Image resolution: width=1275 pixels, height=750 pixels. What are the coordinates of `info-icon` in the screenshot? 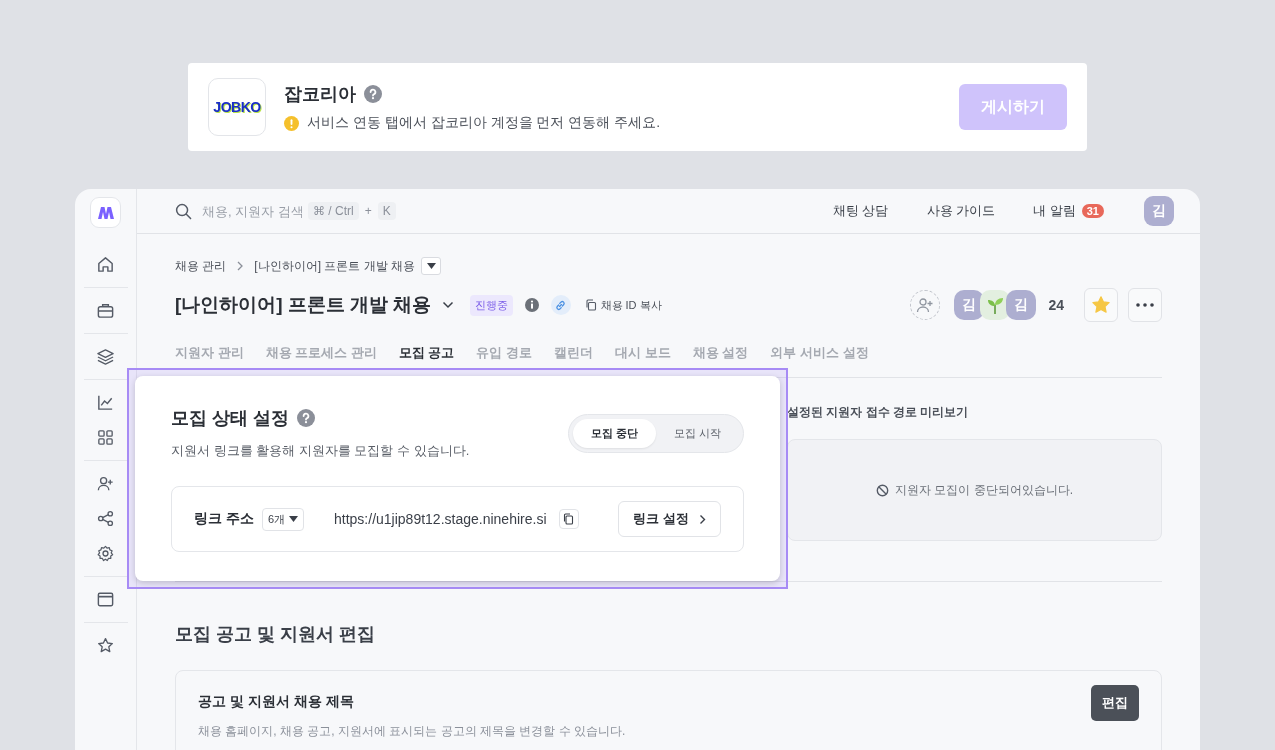 It's located at (531, 305).